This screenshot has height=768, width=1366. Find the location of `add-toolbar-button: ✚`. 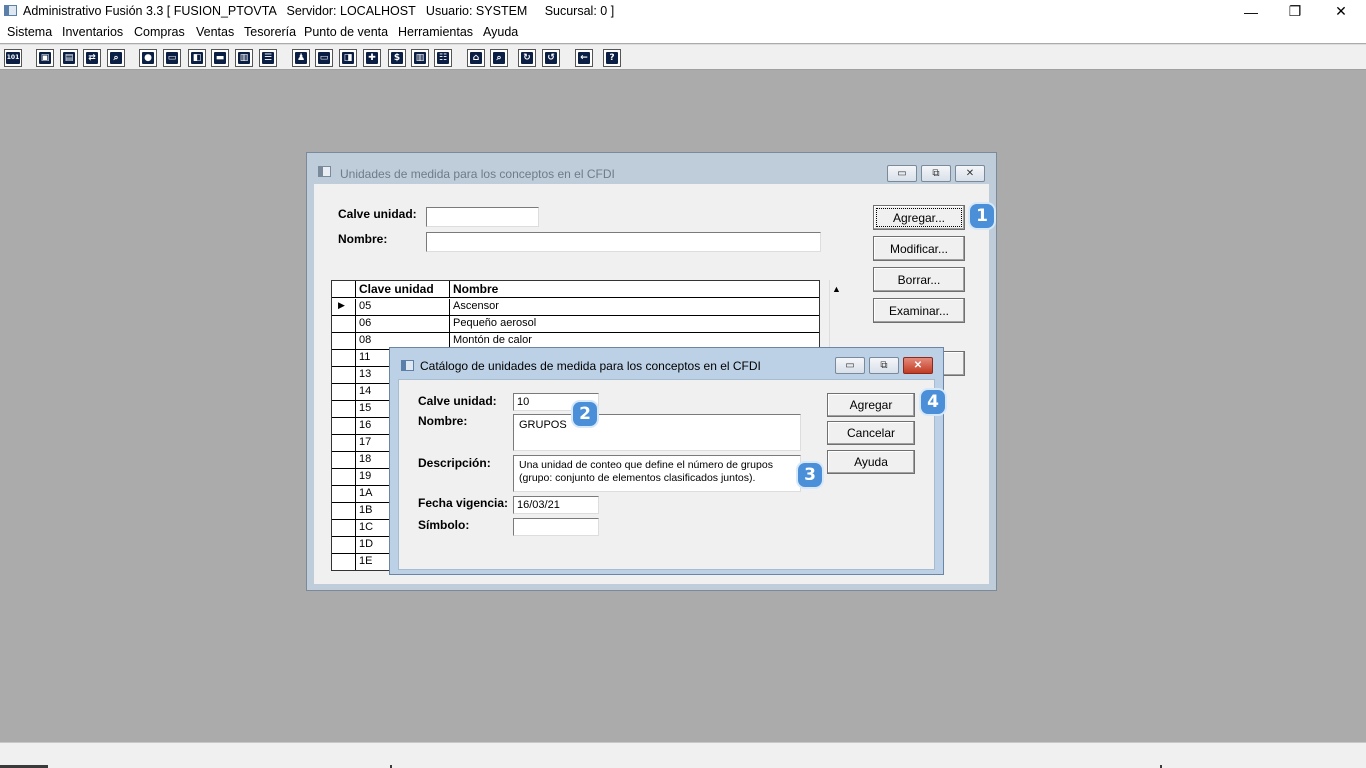

add-toolbar-button: ✚ is located at coordinates (372, 58).